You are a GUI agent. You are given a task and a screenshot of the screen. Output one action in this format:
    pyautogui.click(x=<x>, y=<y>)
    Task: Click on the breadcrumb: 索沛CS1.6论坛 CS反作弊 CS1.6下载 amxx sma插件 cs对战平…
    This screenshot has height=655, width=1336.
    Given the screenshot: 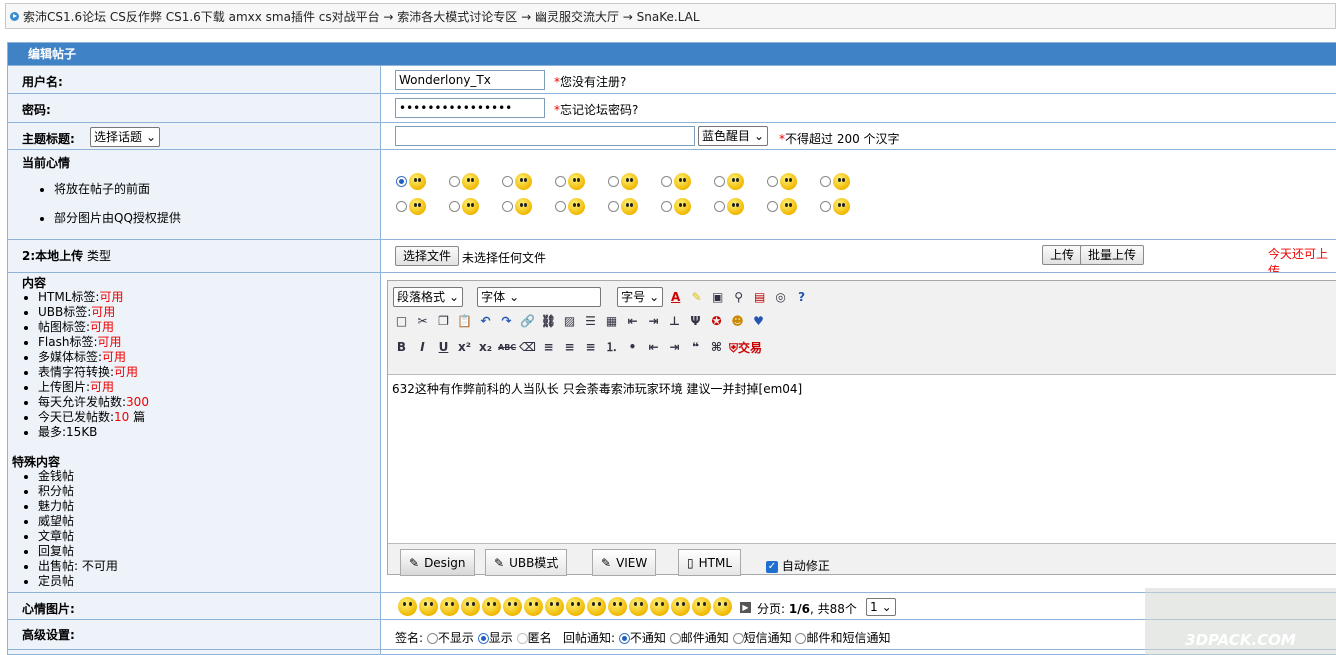 What is the action you would take?
    pyautogui.click(x=670, y=16)
    